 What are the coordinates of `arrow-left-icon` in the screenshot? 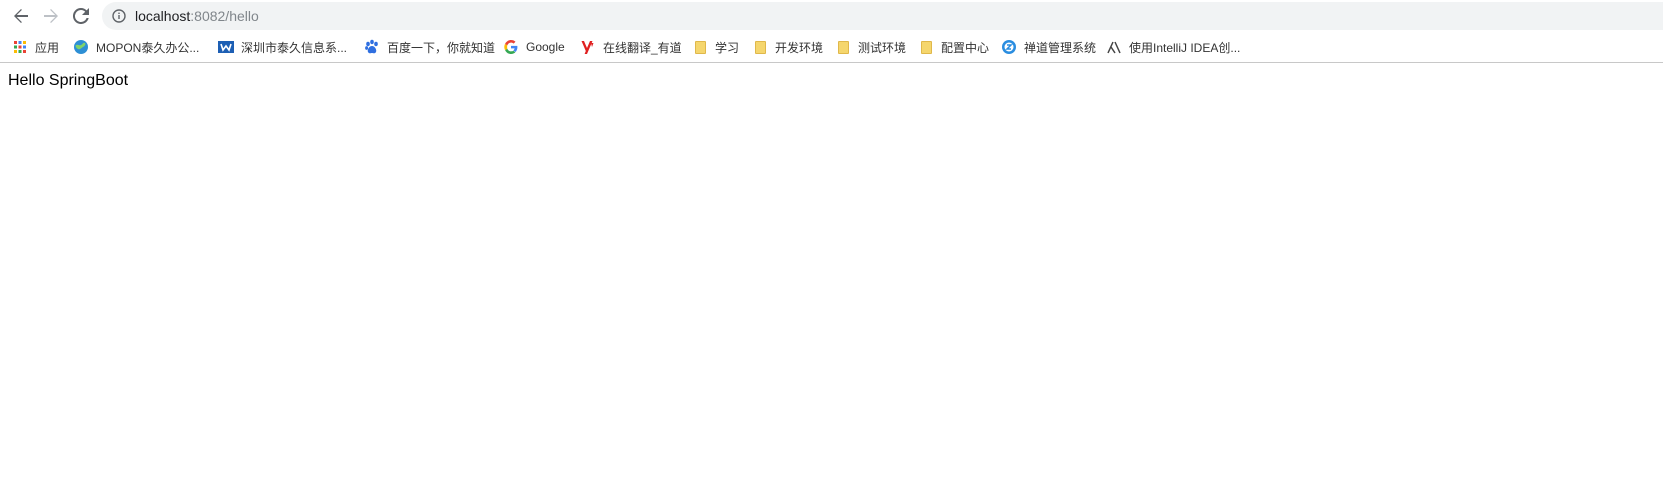 It's located at (21, 16).